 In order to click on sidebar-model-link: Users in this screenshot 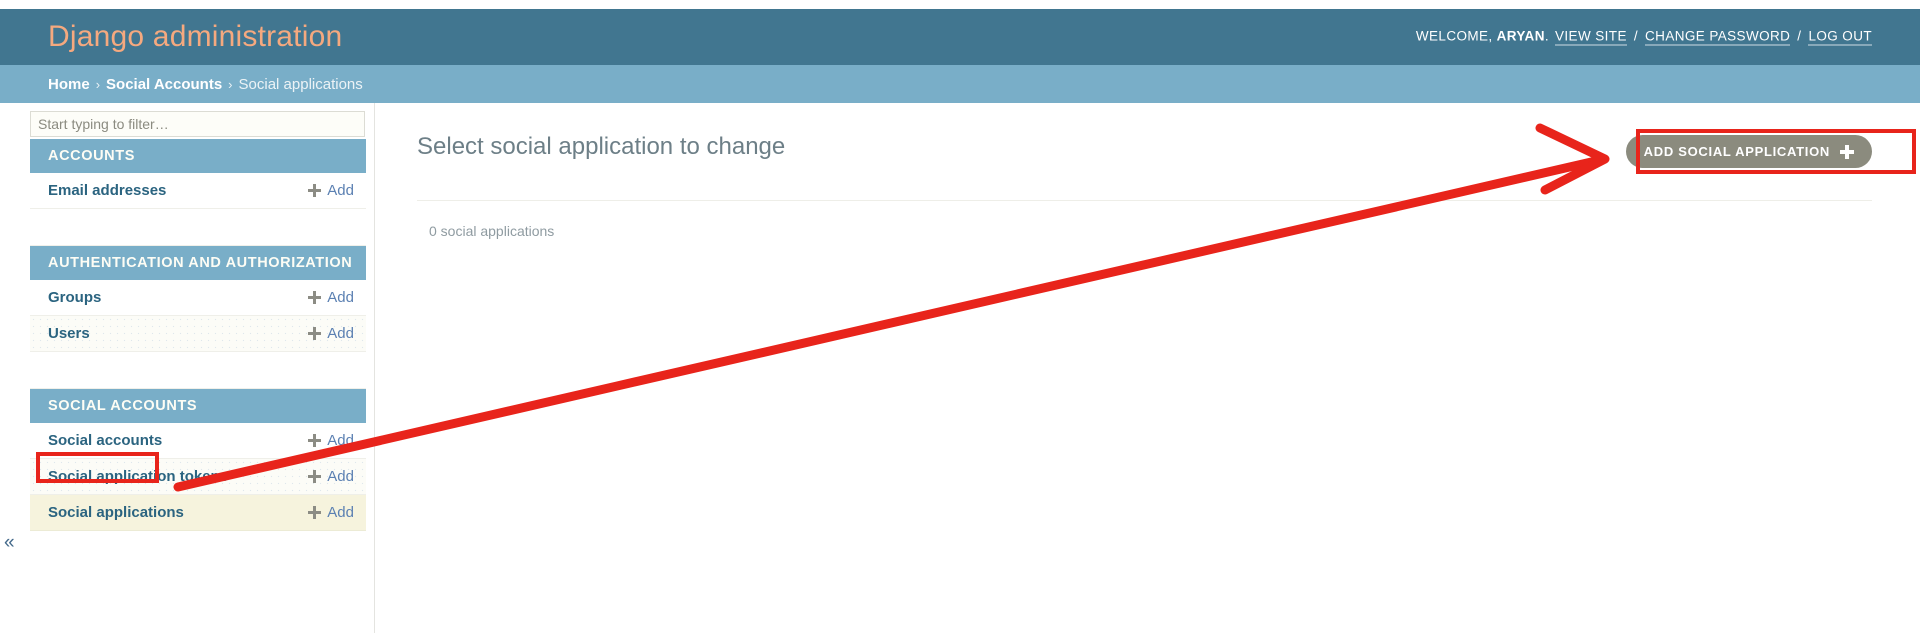, I will do `click(69, 333)`.